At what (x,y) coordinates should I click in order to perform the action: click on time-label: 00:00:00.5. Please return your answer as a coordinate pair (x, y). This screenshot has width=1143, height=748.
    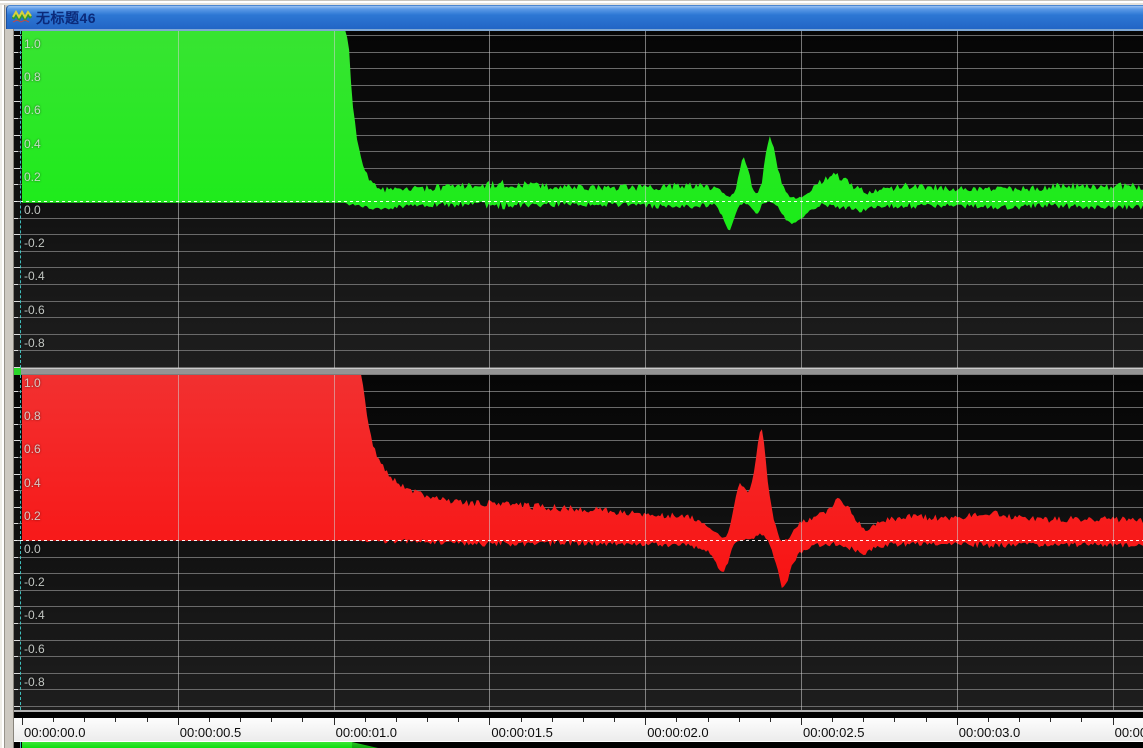
    Looking at the image, I should click on (210, 732).